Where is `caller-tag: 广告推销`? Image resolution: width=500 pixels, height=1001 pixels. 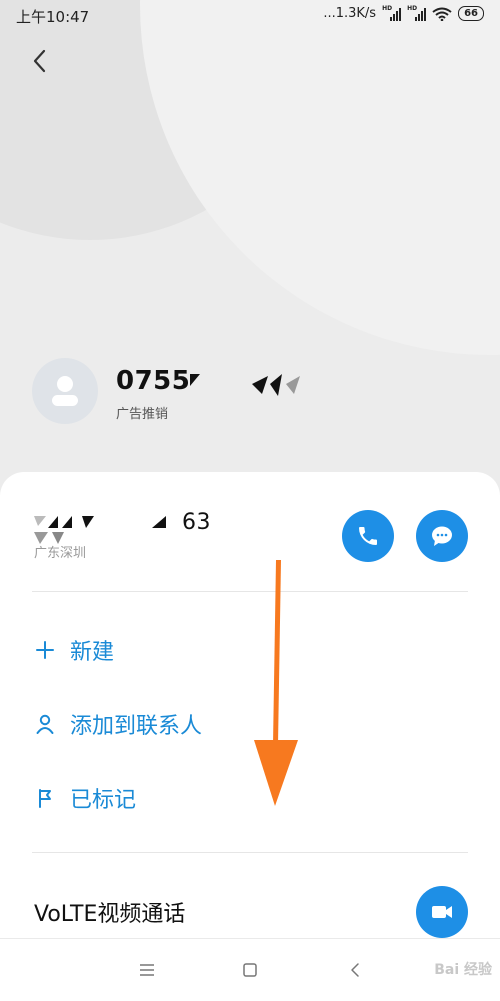 caller-tag: 广告推销 is located at coordinates (142, 414).